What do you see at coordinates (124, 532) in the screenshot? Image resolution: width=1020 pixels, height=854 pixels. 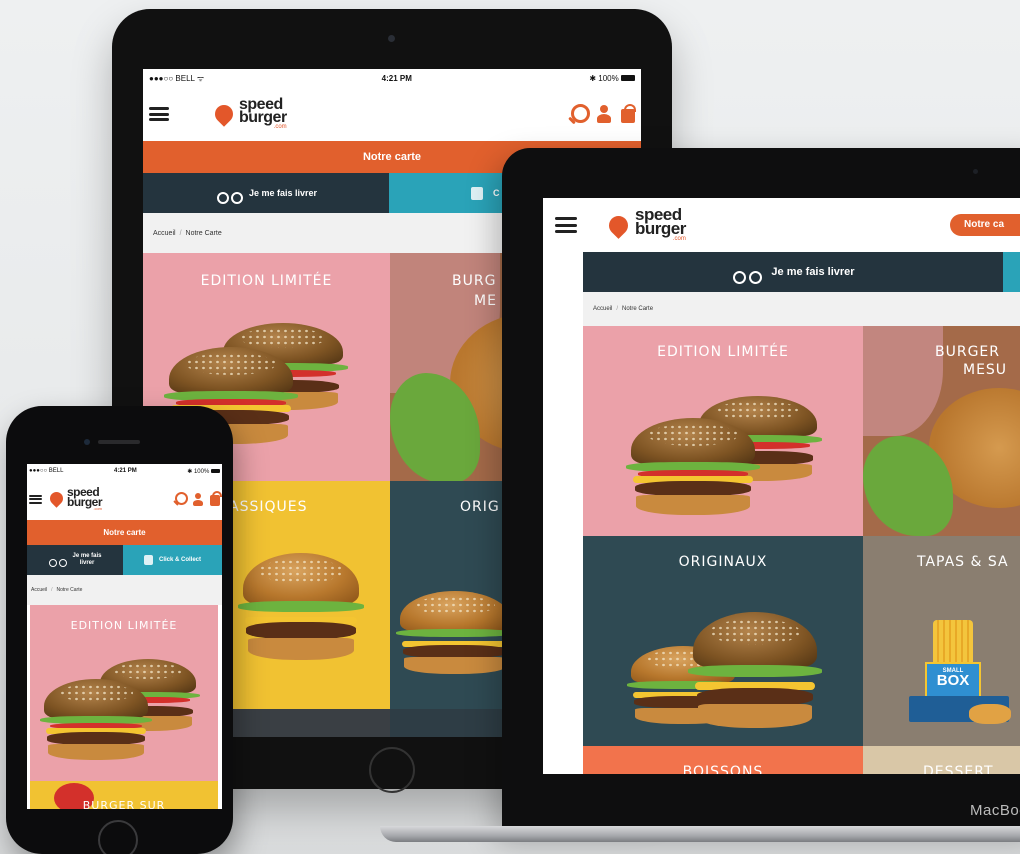 I see `iphone-nav-notre-carte: Notre carte` at bounding box center [124, 532].